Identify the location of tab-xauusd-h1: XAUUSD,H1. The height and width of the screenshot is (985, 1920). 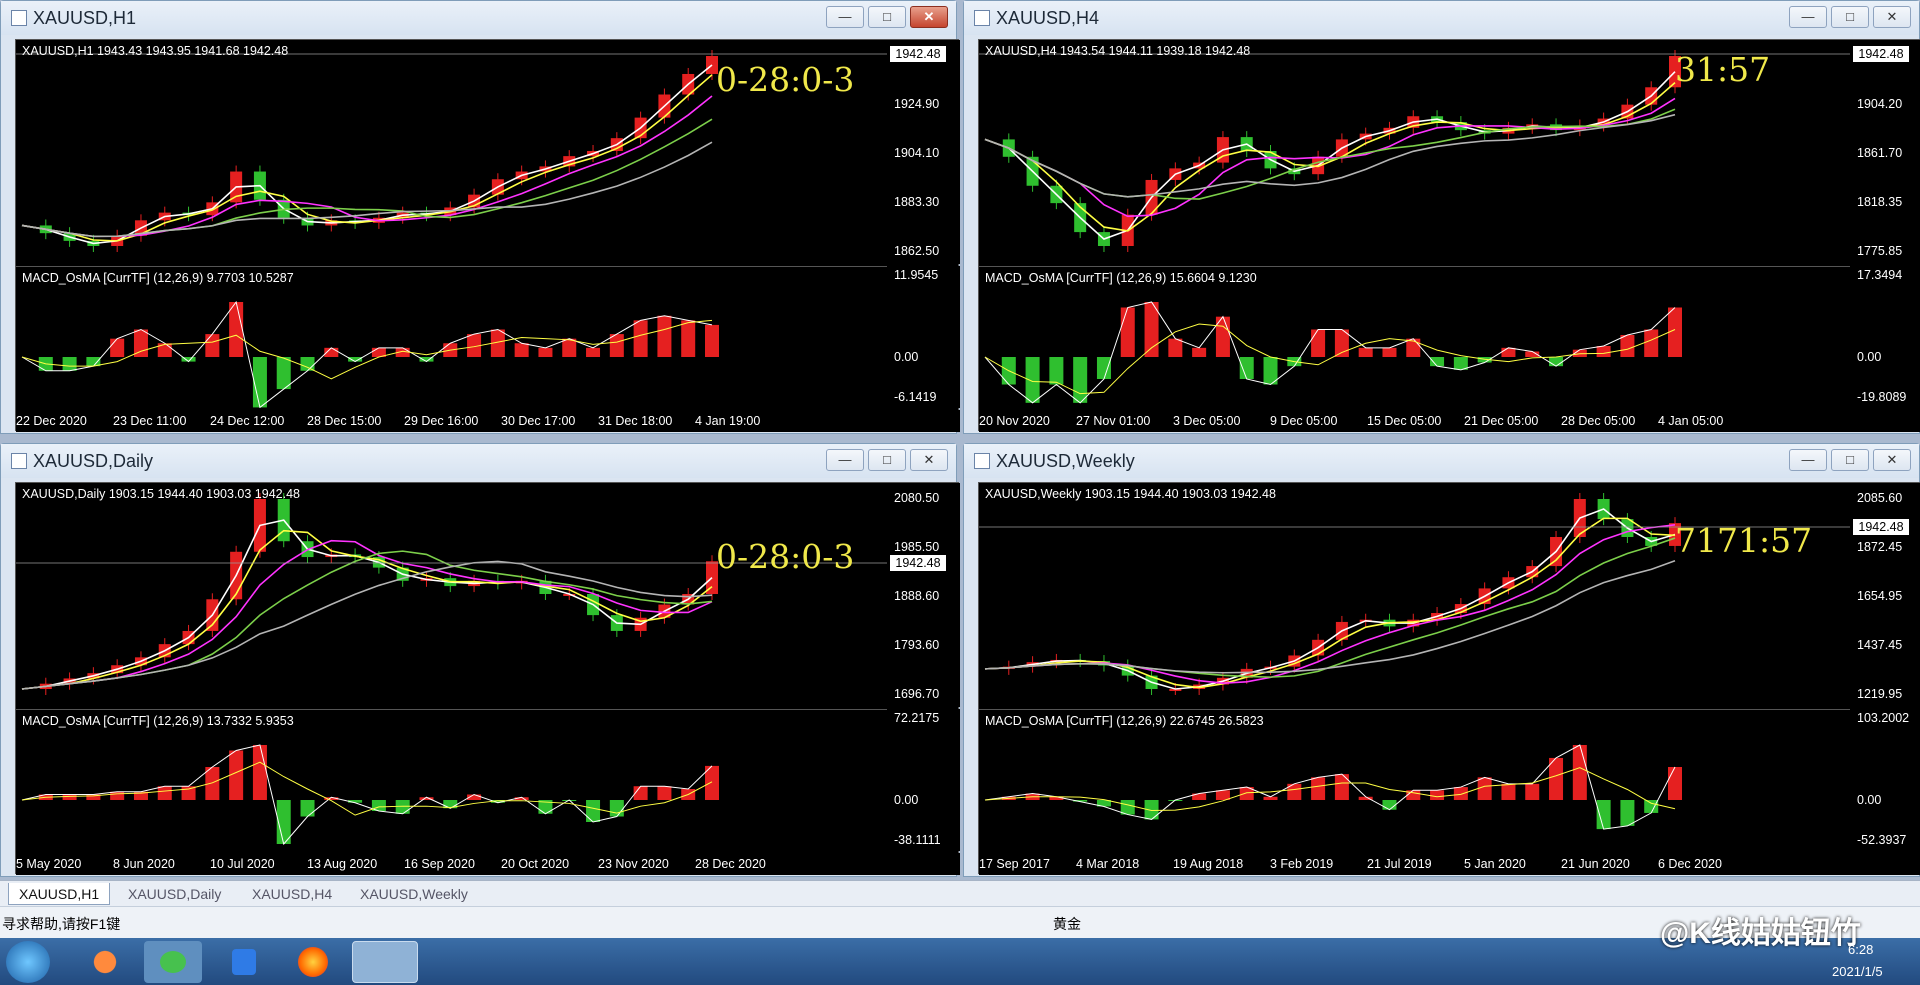
(59, 894).